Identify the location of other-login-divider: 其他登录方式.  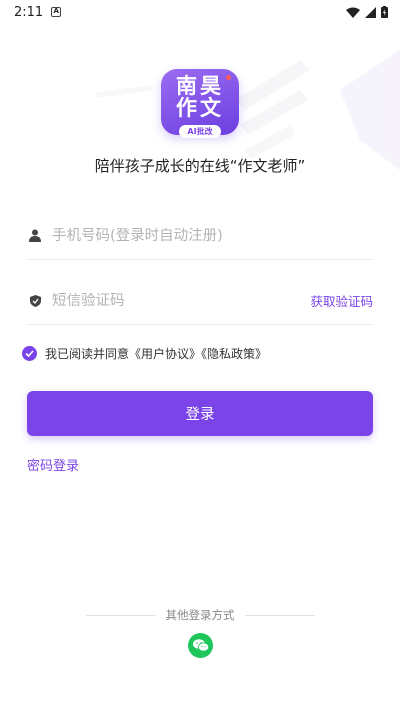
(200, 615).